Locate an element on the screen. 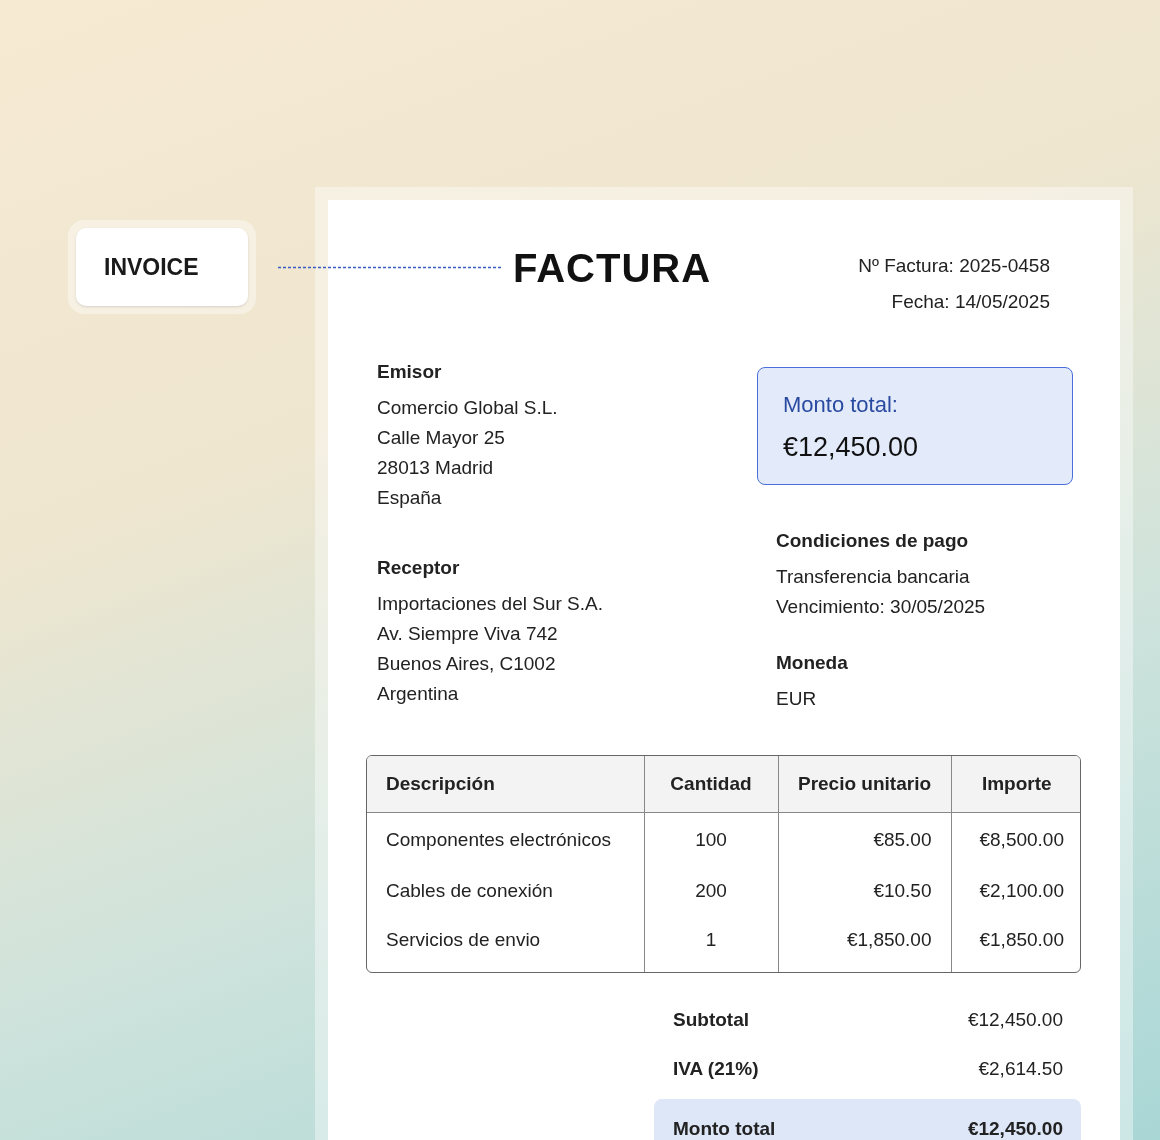  total-value: €2,614.50 is located at coordinates (1020, 1069).